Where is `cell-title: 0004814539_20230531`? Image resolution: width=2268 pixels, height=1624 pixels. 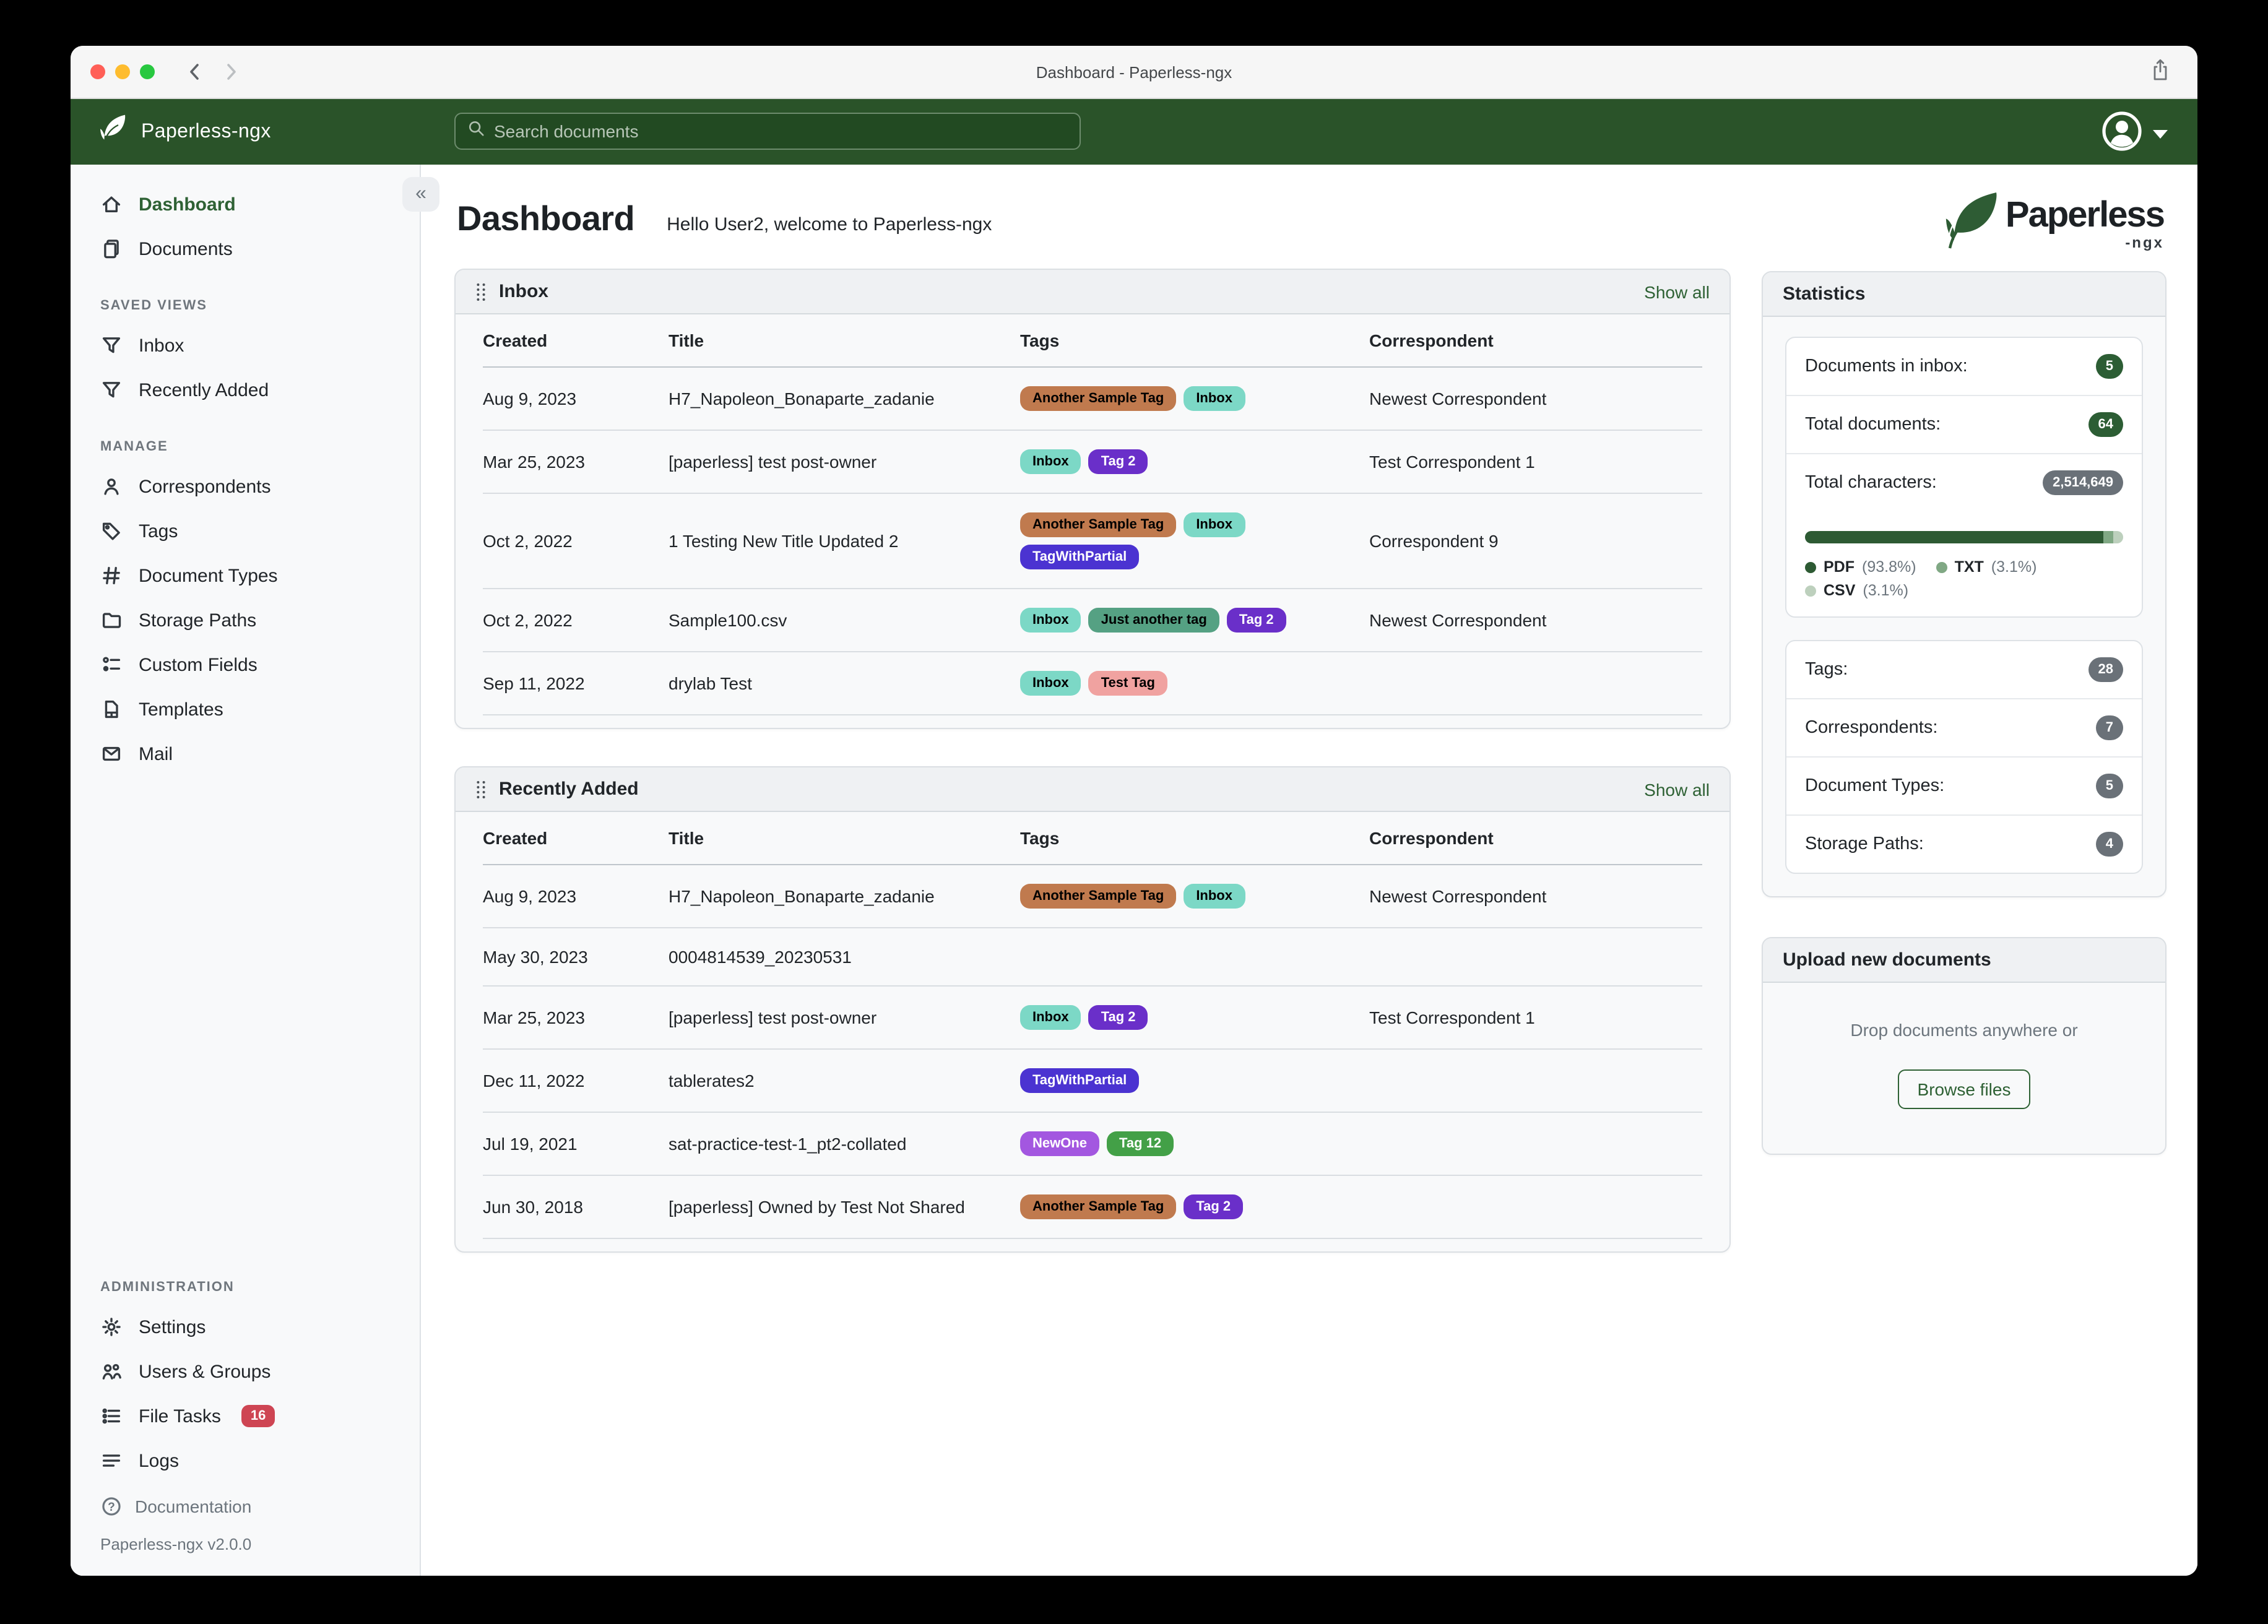
cell-title: 0004814539_20230531 is located at coordinates (844, 957).